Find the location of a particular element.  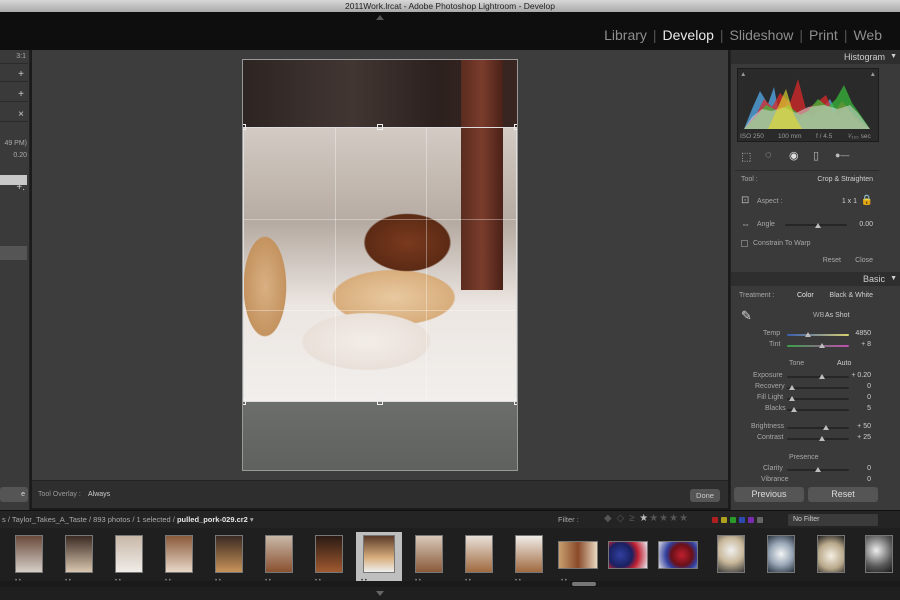

done-button: Done is located at coordinates (705, 495).